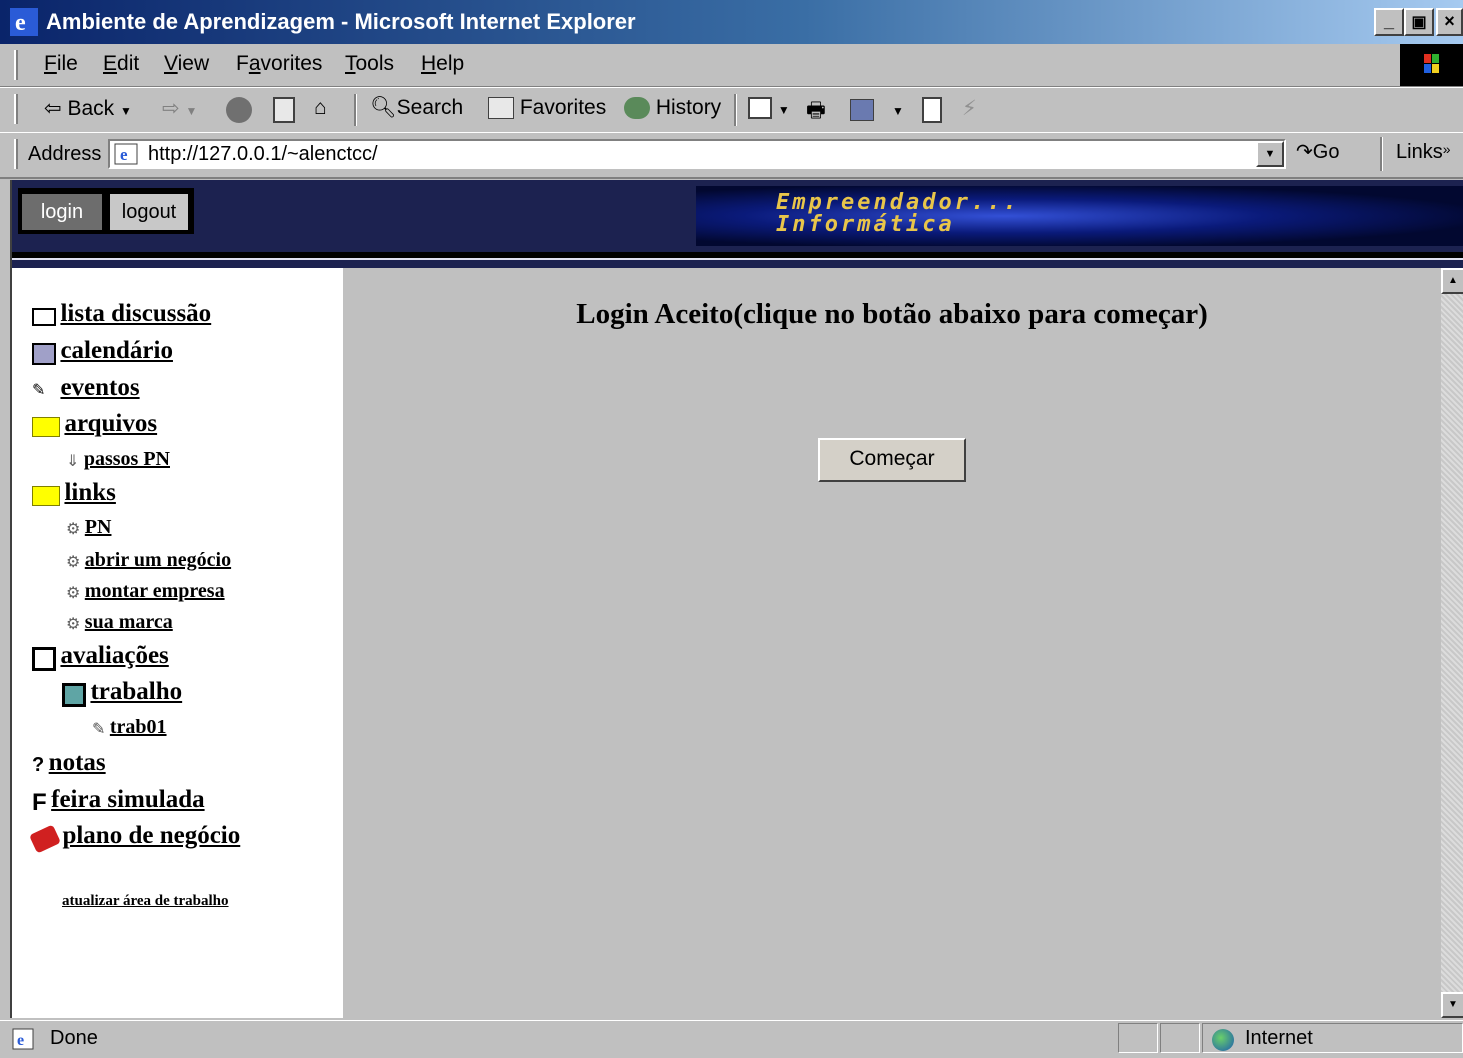 The width and height of the screenshot is (1463, 1058). What do you see at coordinates (44, 658) in the screenshot?
I see `grid-icon` at bounding box center [44, 658].